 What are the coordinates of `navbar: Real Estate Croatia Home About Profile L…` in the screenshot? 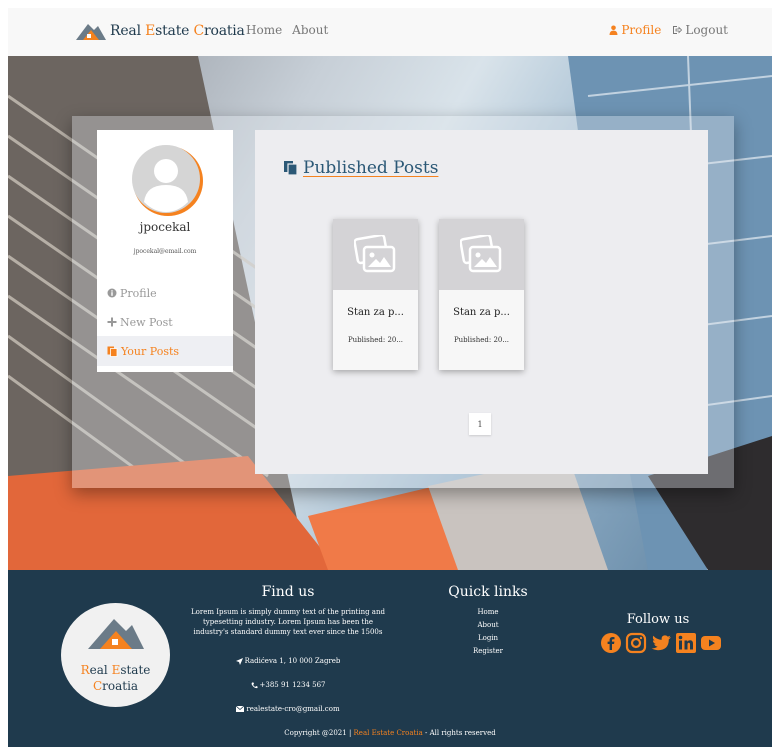 It's located at (390, 32).